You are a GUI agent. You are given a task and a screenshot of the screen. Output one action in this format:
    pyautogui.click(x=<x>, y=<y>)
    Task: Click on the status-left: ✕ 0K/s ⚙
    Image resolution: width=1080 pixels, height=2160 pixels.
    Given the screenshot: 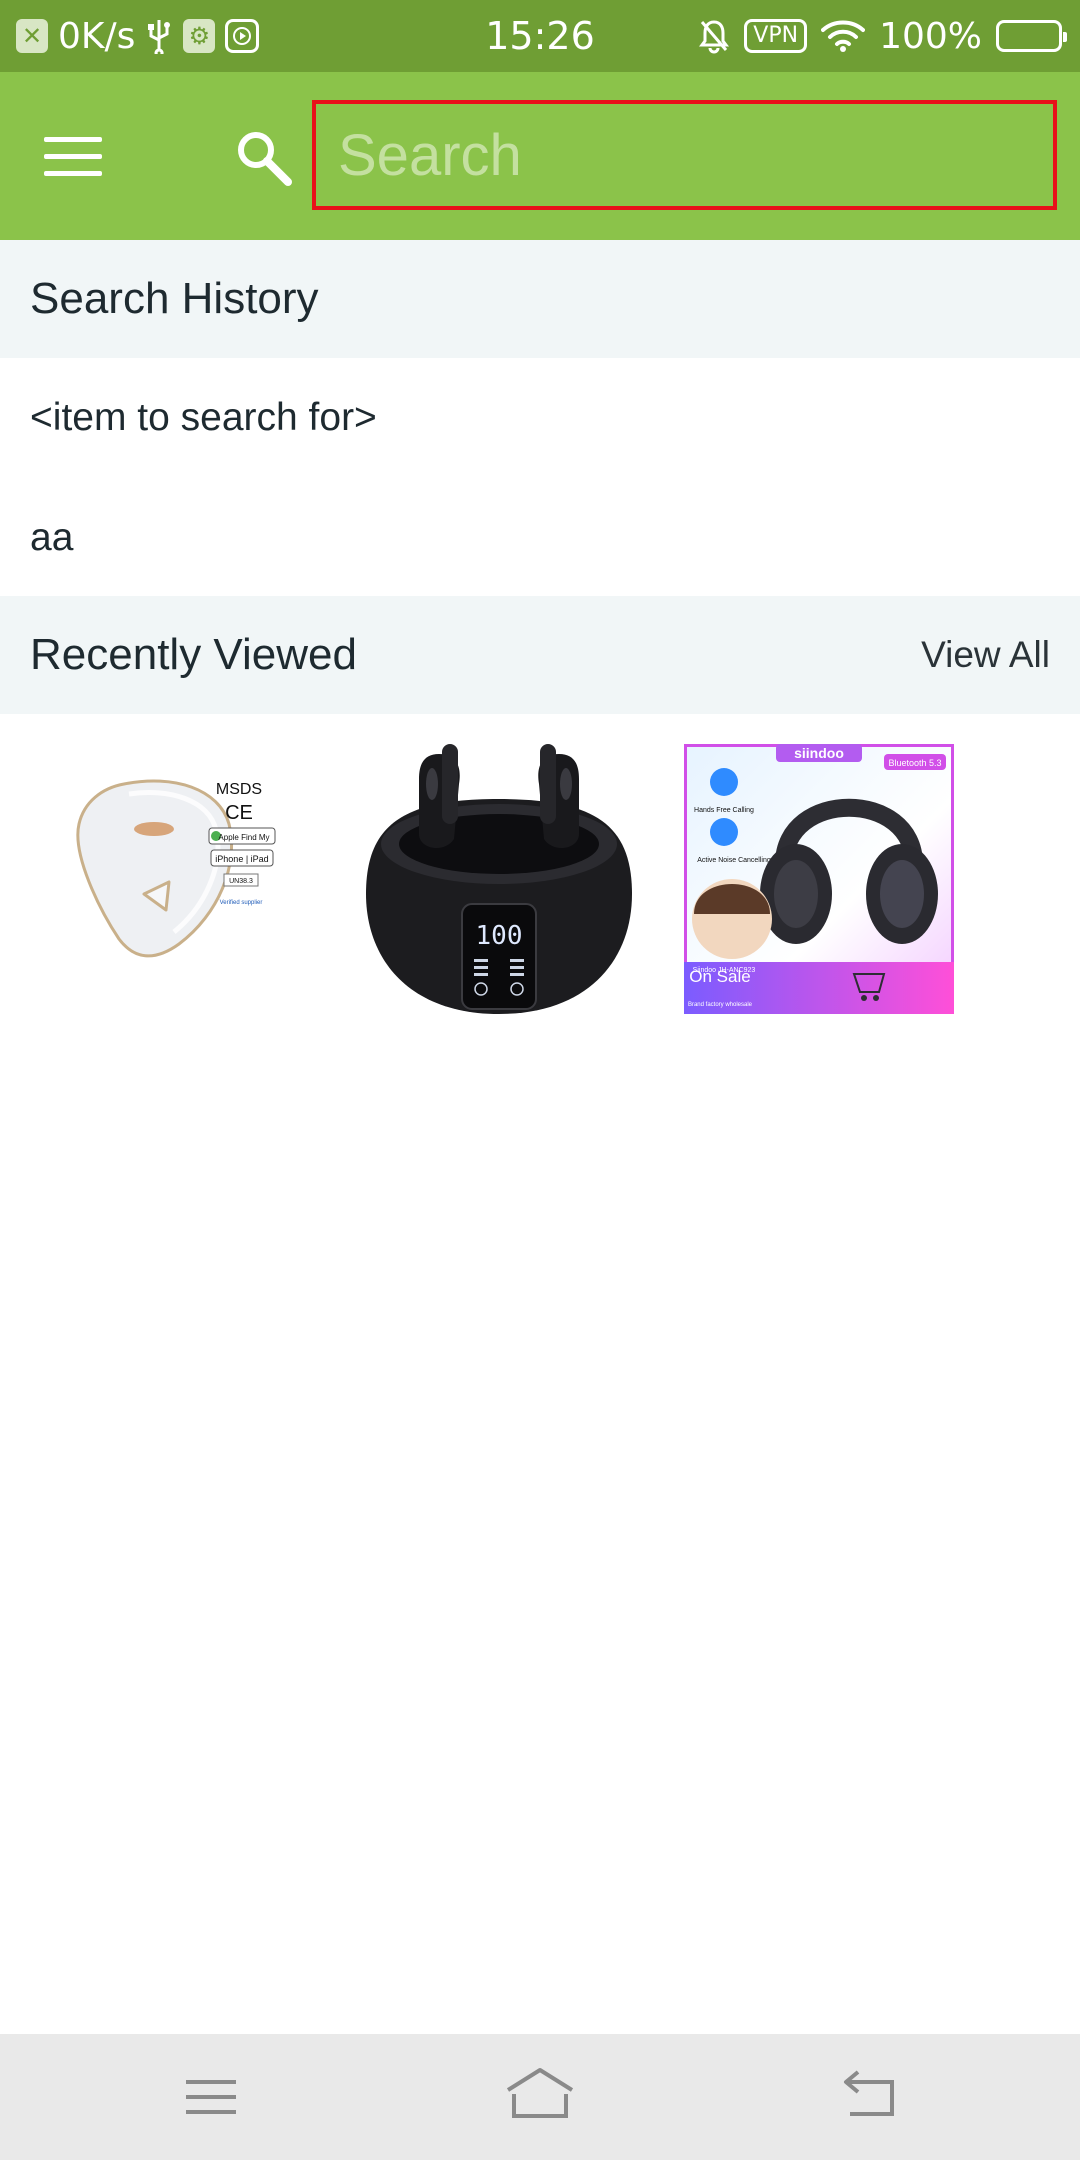 What is the action you would take?
    pyautogui.click(x=138, y=36)
    